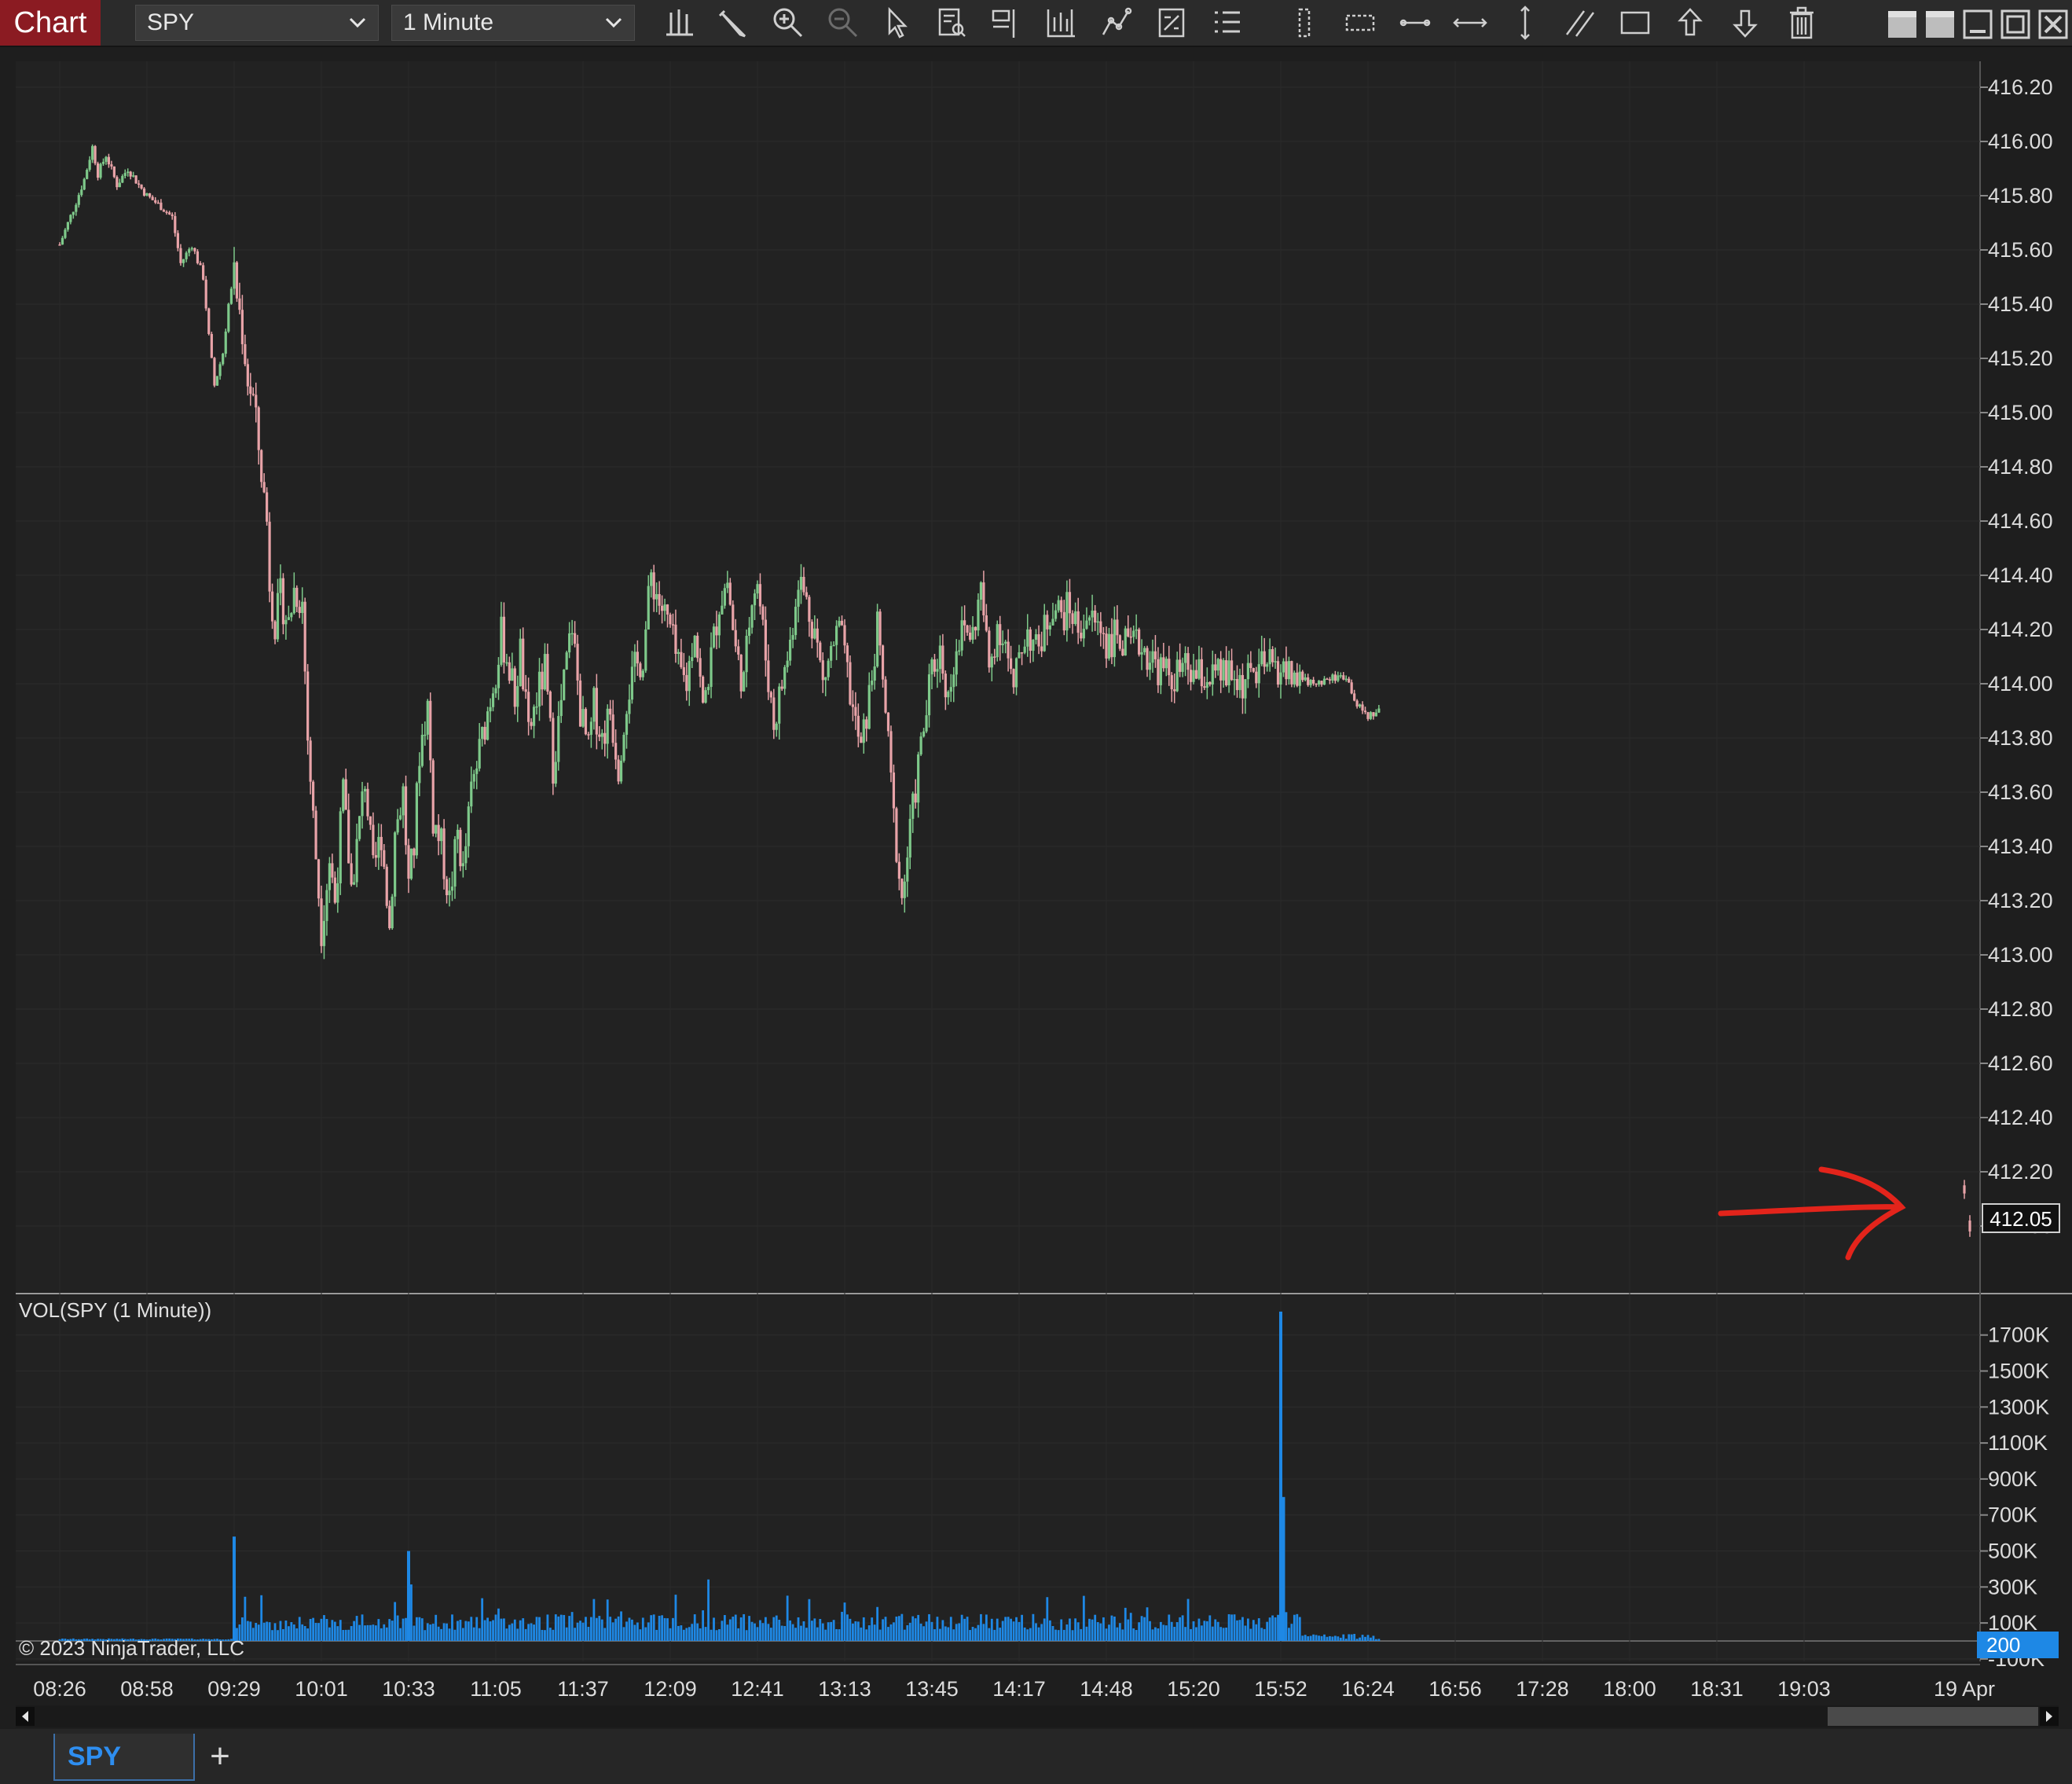 This screenshot has height=1784, width=2072. What do you see at coordinates (1415, 22) in the screenshot?
I see `horizontal-line-icon` at bounding box center [1415, 22].